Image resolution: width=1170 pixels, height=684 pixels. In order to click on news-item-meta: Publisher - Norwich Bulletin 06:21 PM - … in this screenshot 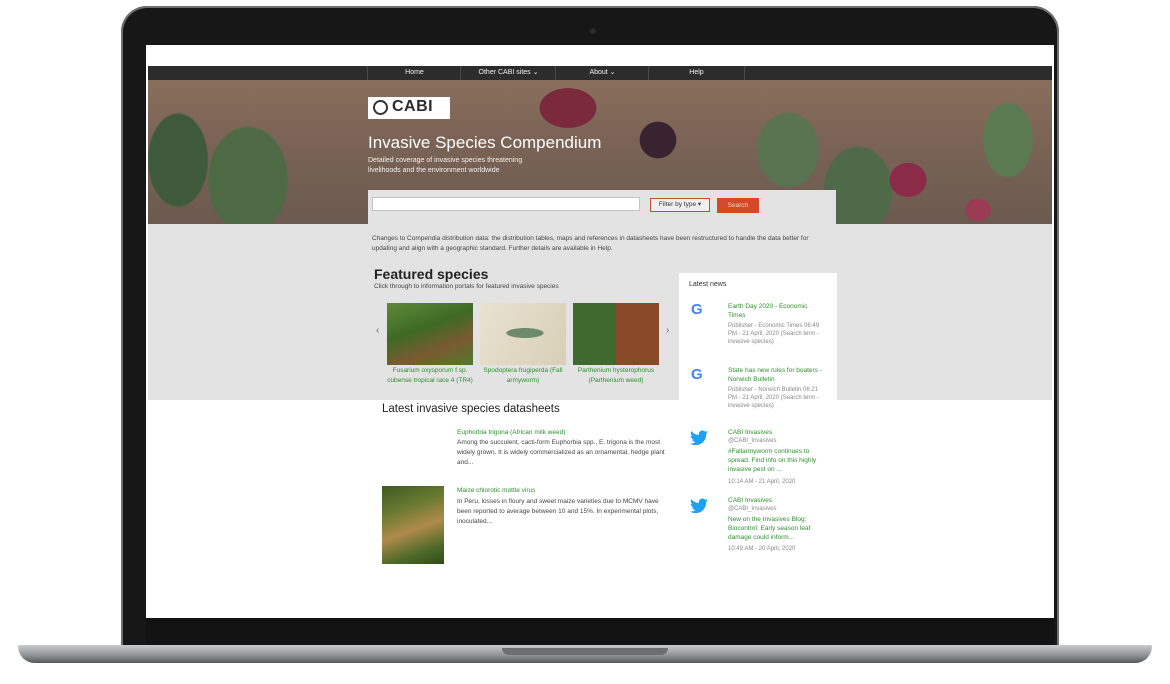, I will do `click(774, 398)`.